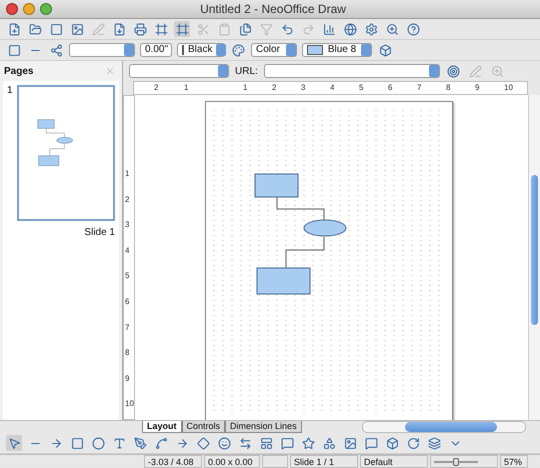 The image size is (540, 468). Describe the element at coordinates (29, 9) in the screenshot. I see `minimize-icon` at that location.